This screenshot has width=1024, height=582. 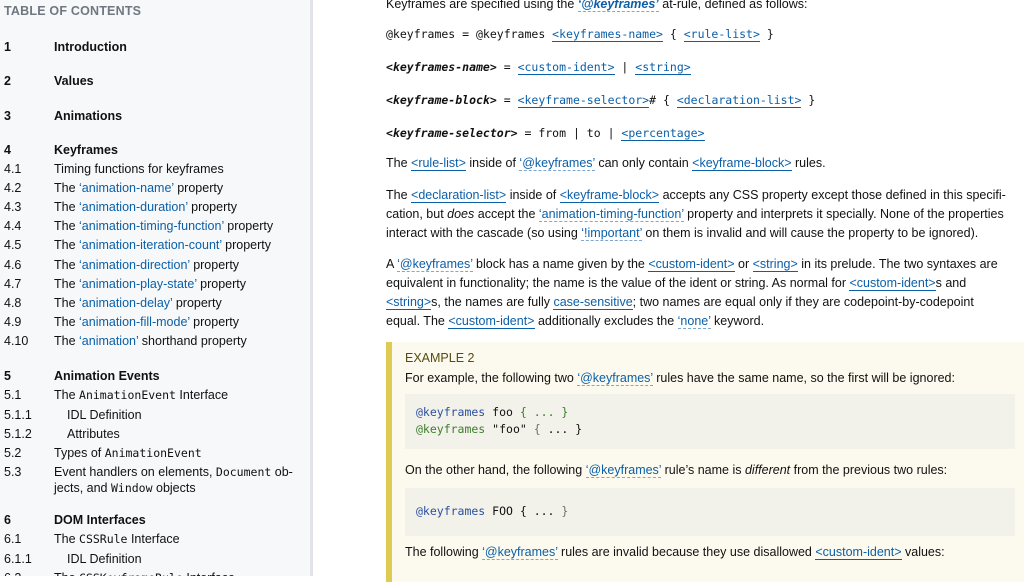 I want to click on toc-item-number: 4.6, so click(x=13, y=265).